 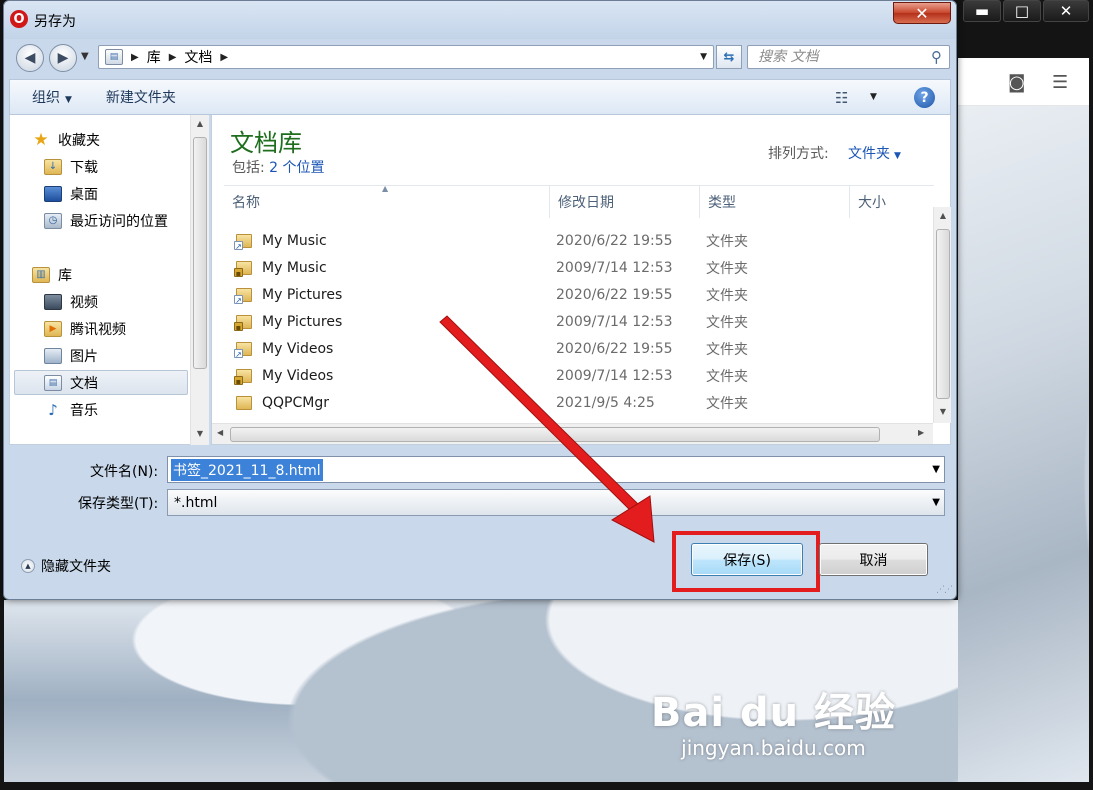 What do you see at coordinates (99, 355) in the screenshot?
I see `nav-item-pictures: 图片` at bounding box center [99, 355].